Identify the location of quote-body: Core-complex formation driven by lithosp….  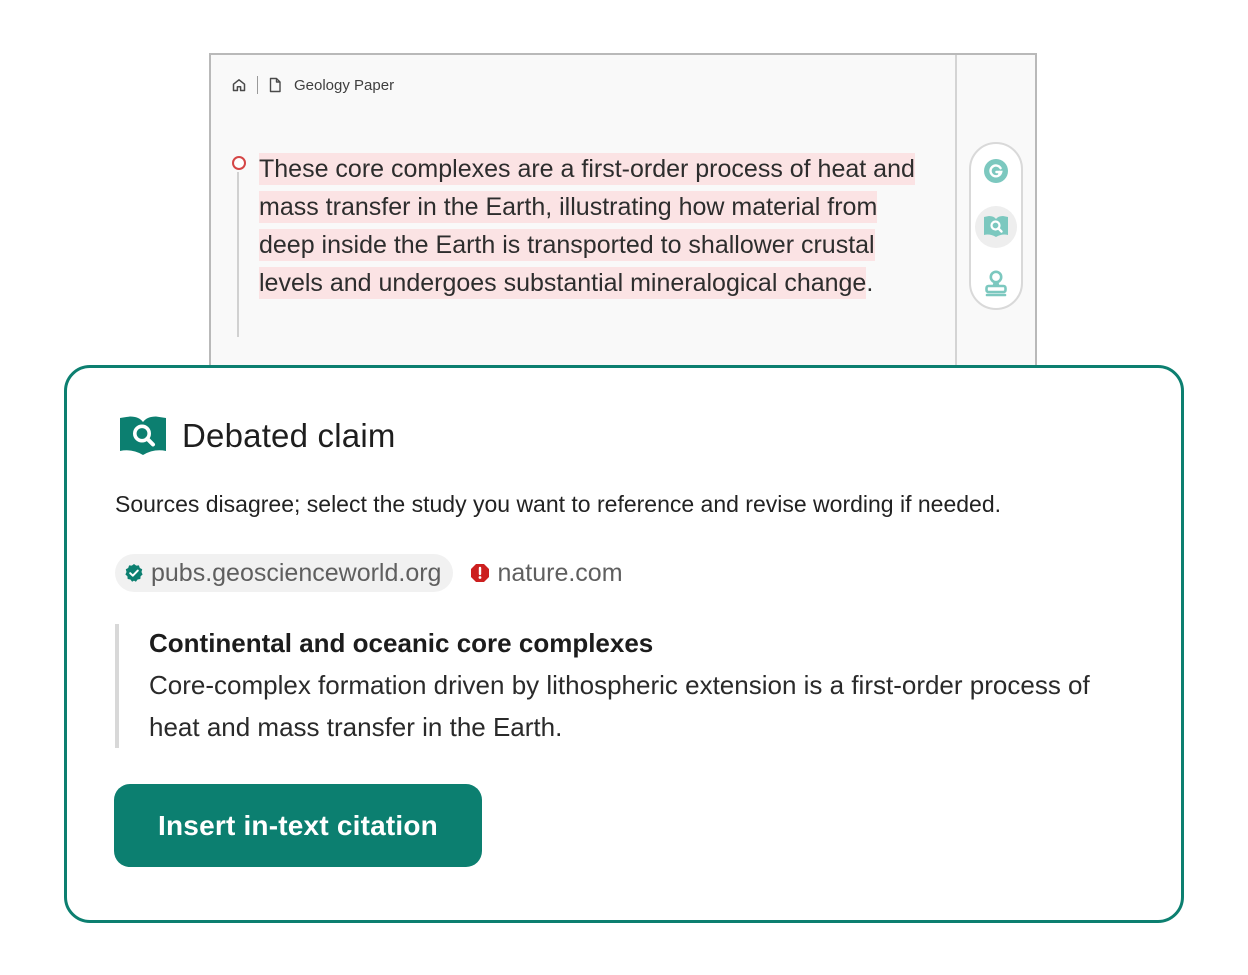
(619, 706).